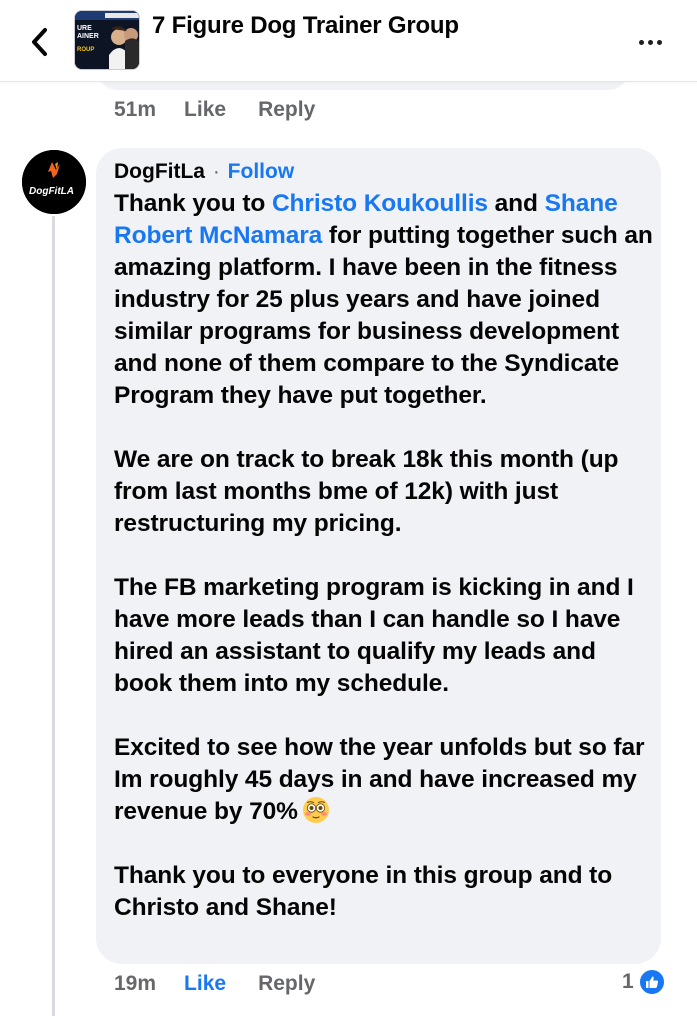  What do you see at coordinates (193, 203) in the screenshot?
I see `text-segment: Thank you to` at bounding box center [193, 203].